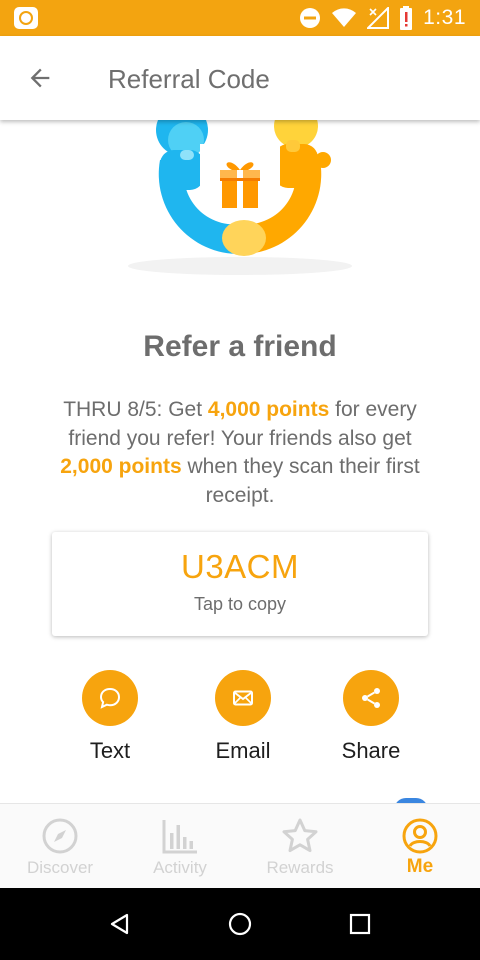 The height and width of the screenshot is (960, 480). I want to click on recents-square-icon, so click(360, 924).